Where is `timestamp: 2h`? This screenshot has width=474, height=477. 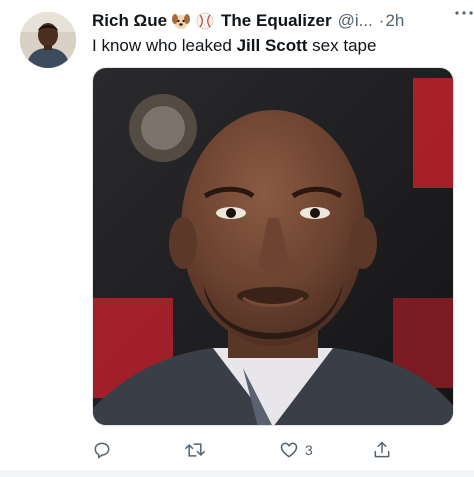
timestamp: 2h is located at coordinates (394, 21).